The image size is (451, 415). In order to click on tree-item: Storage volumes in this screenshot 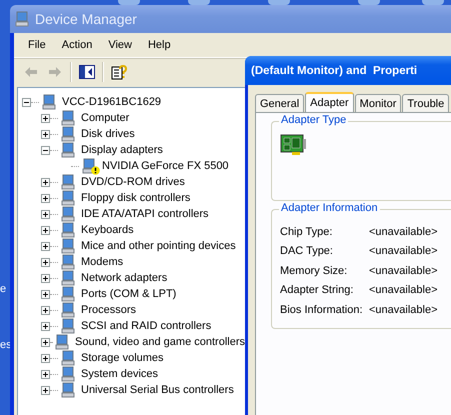, I will do `click(122, 358)`.